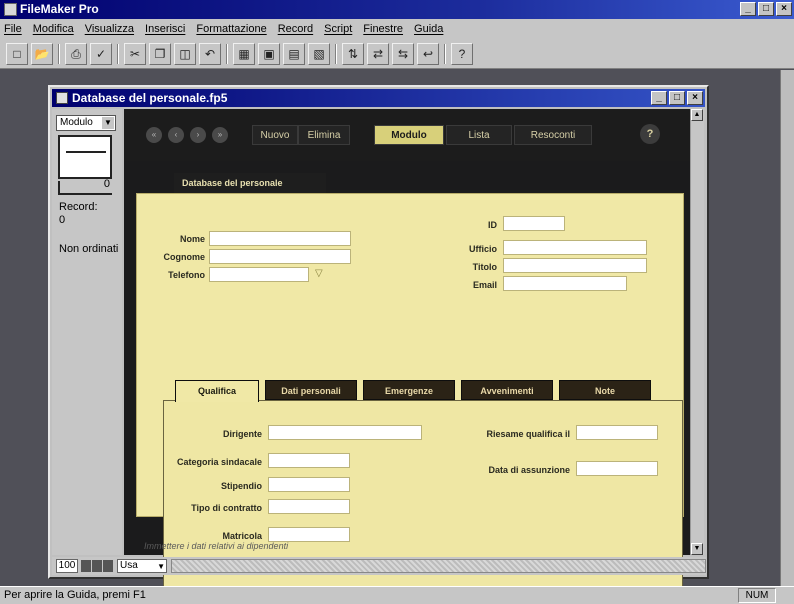 Image resolution: width=794 pixels, height=604 pixels. I want to click on print-icon: ⎙, so click(76, 53).